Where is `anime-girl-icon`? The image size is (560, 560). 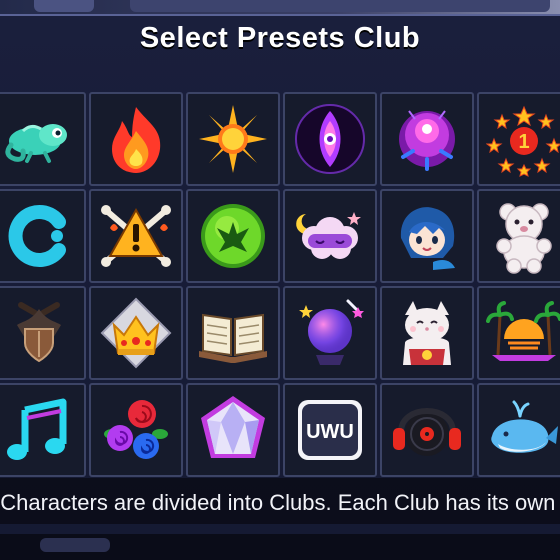
anime-girl-icon is located at coordinates (427, 238).